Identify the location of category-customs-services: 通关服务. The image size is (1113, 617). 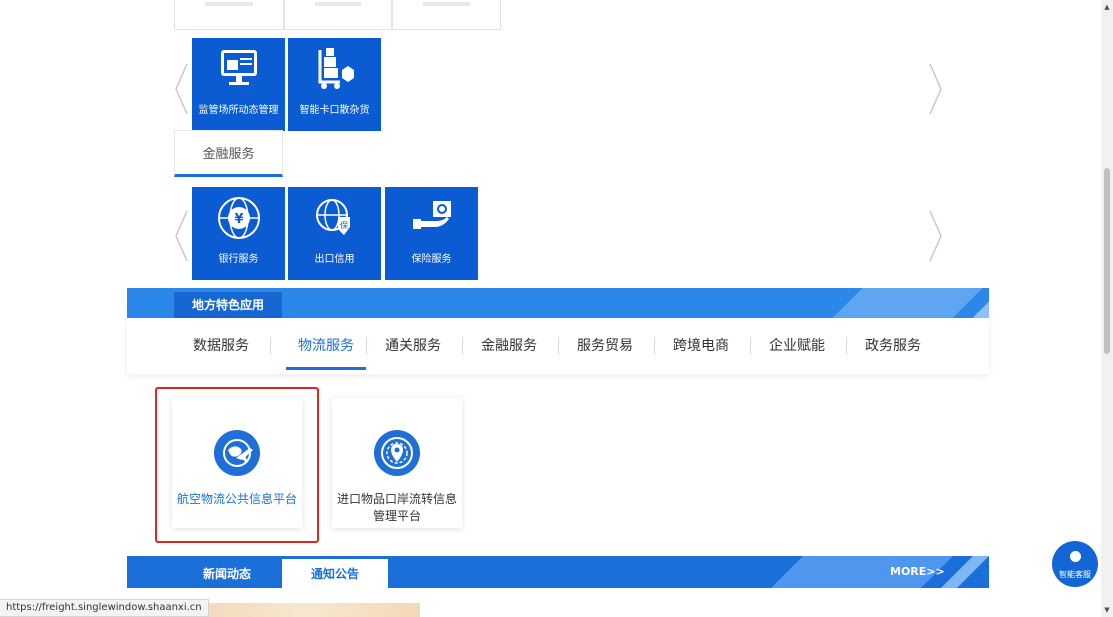
(413, 346).